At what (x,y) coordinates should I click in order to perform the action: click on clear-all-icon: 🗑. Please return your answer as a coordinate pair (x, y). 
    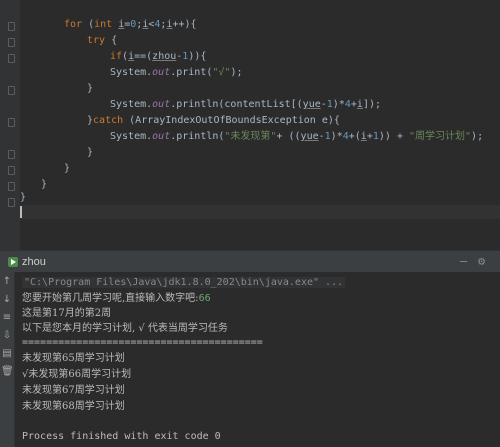
    Looking at the image, I should click on (7, 372).